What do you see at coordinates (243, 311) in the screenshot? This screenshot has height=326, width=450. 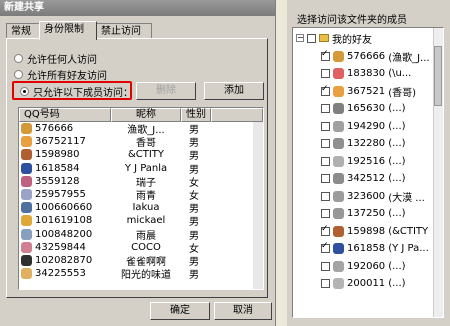 I see `cancel-button: 取消` at bounding box center [243, 311].